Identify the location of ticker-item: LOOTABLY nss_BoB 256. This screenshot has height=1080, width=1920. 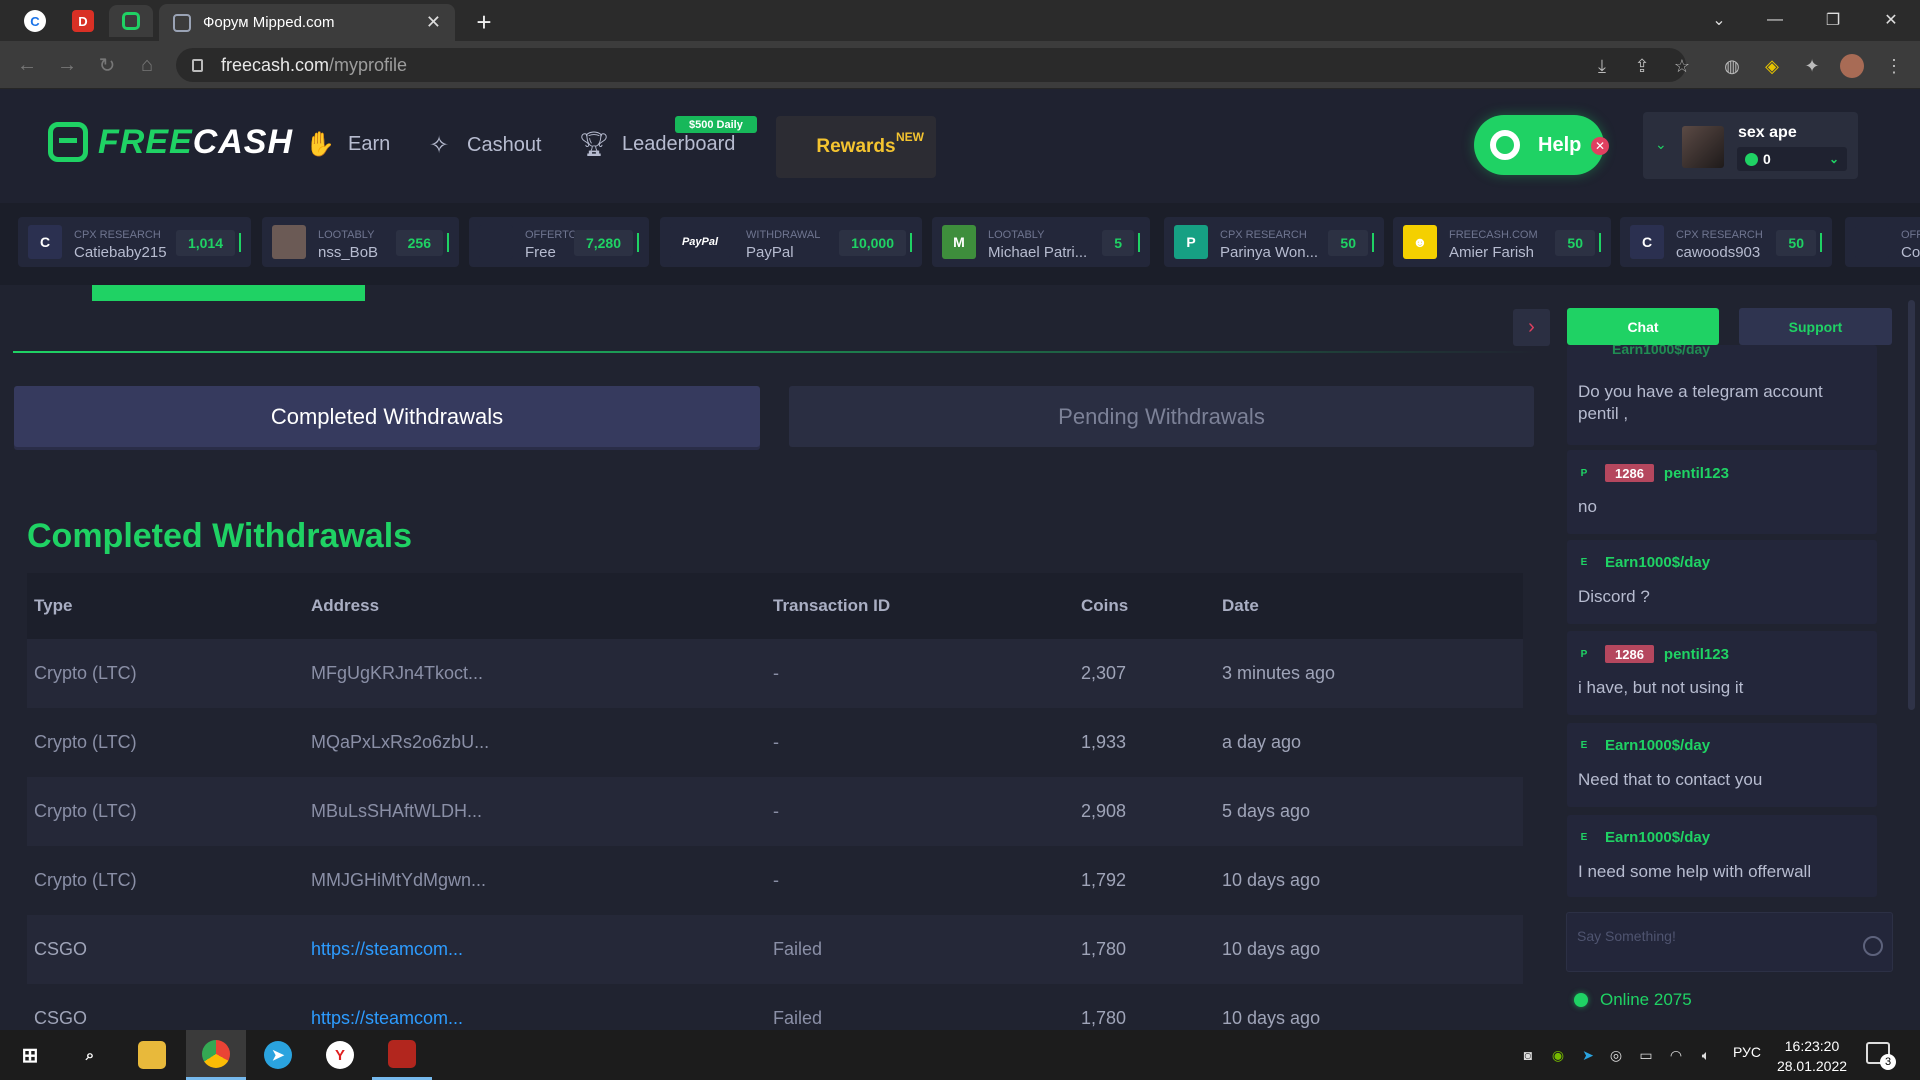
(360, 242).